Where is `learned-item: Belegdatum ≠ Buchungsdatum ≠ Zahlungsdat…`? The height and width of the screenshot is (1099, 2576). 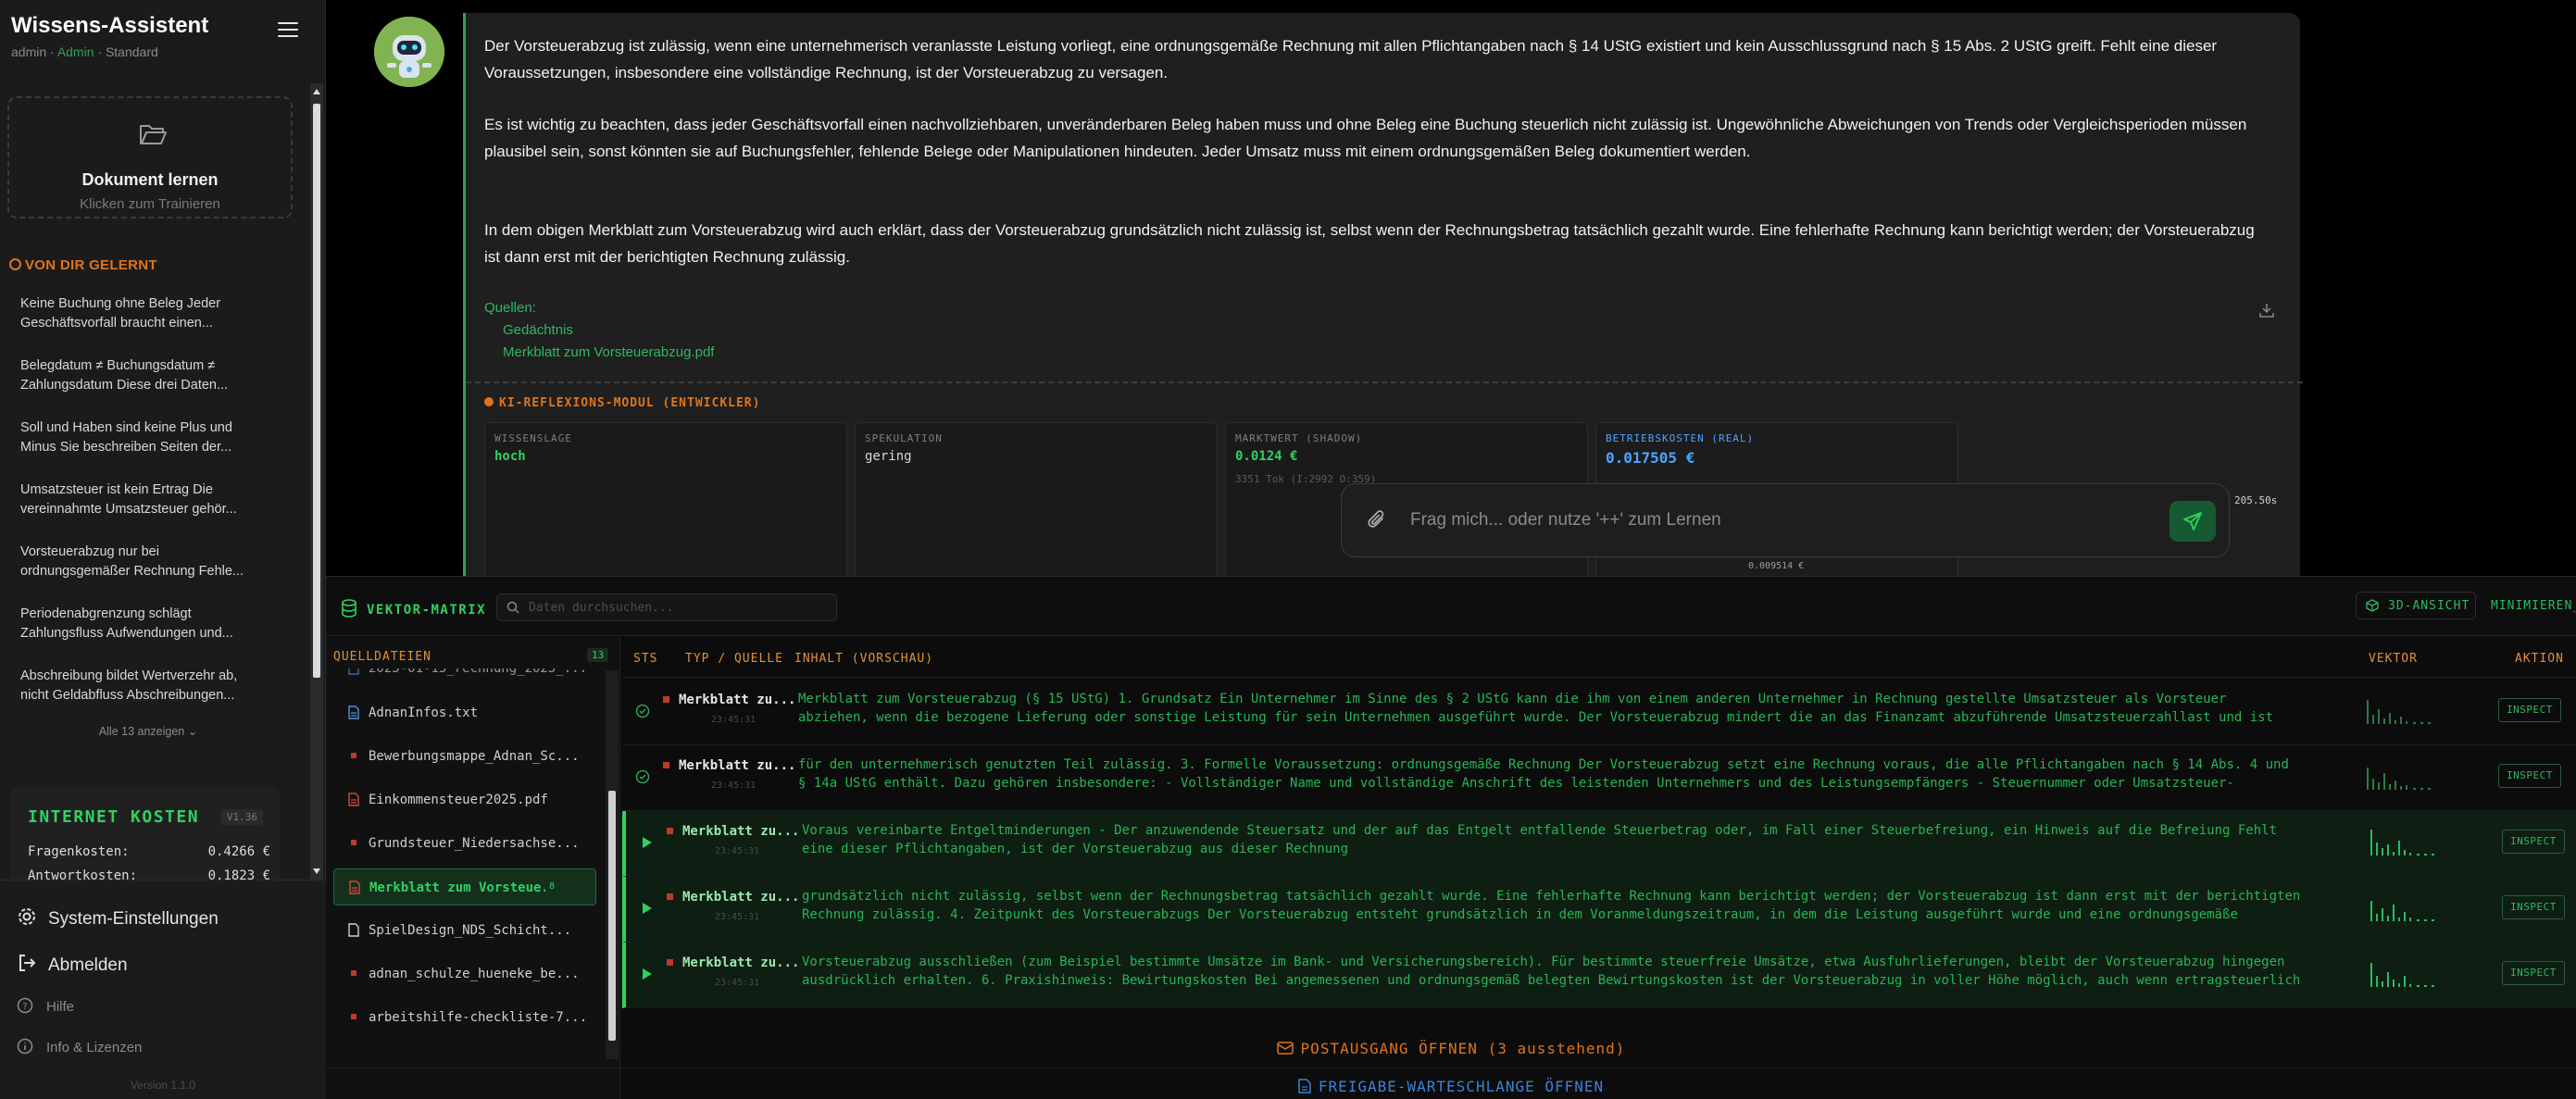
learned-item: Belegdatum ≠ Buchungsdatum ≠ Zahlungsdat… is located at coordinates (136, 375).